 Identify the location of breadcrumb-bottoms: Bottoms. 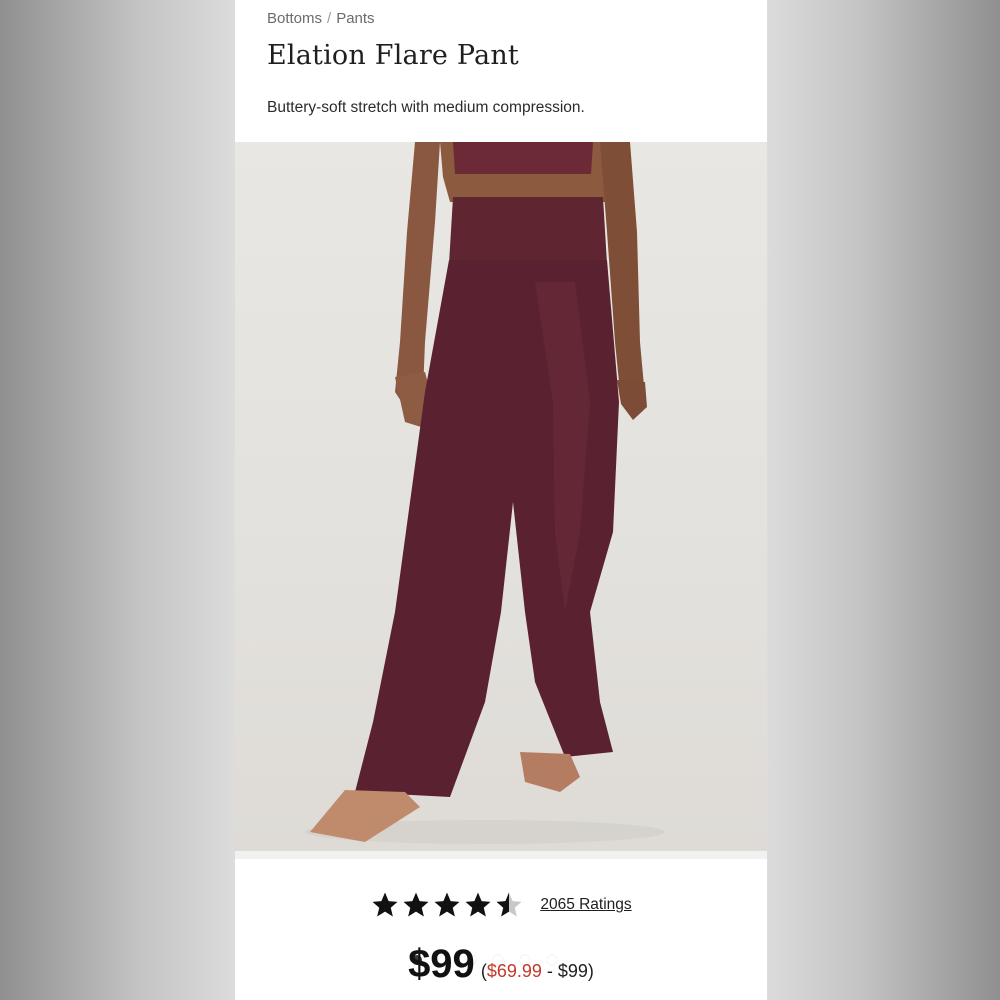
(294, 18).